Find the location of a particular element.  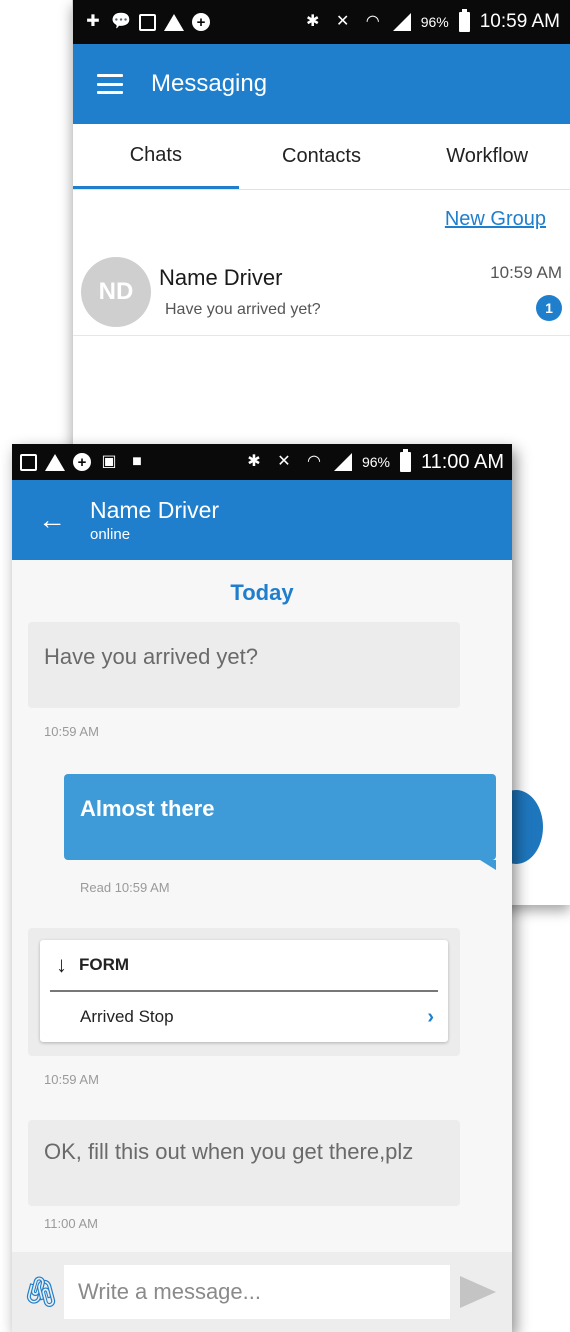

tab-bar: Chats Contacts Workflow is located at coordinates (321, 157).